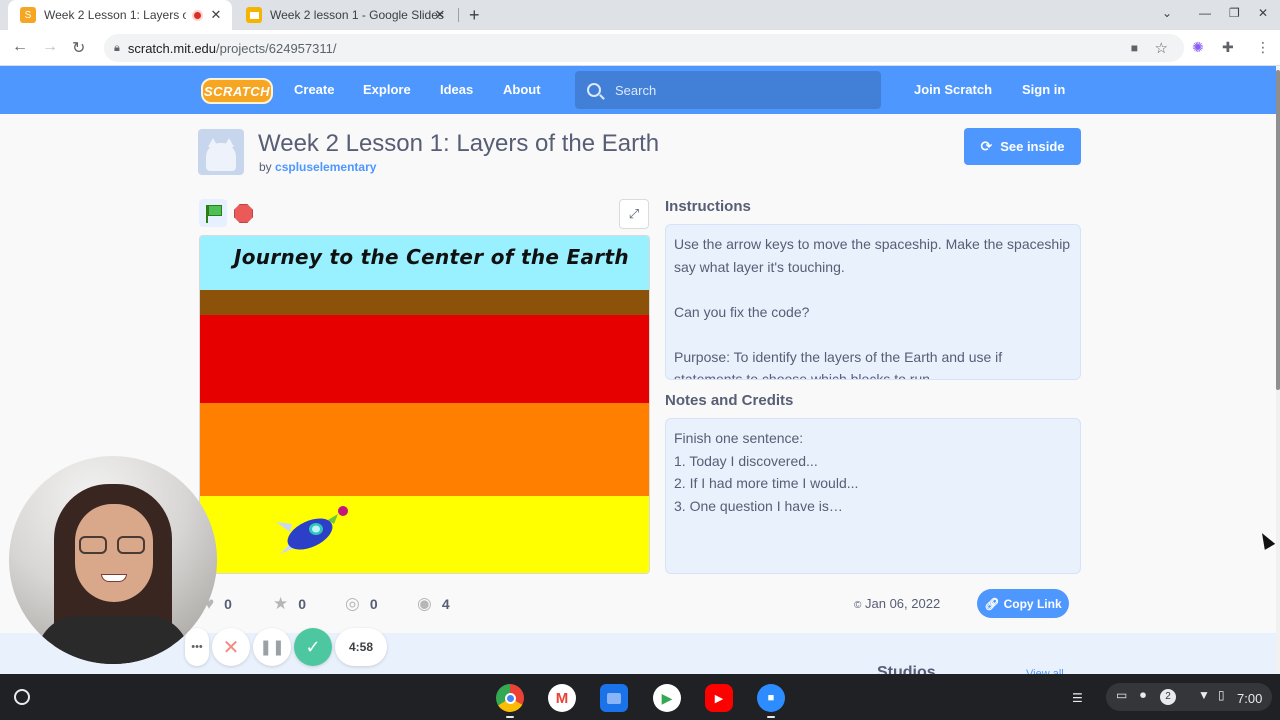 The width and height of the screenshot is (1280, 720). Describe the element at coordinates (1205, 13) in the screenshot. I see `minimize-icon: —` at that location.